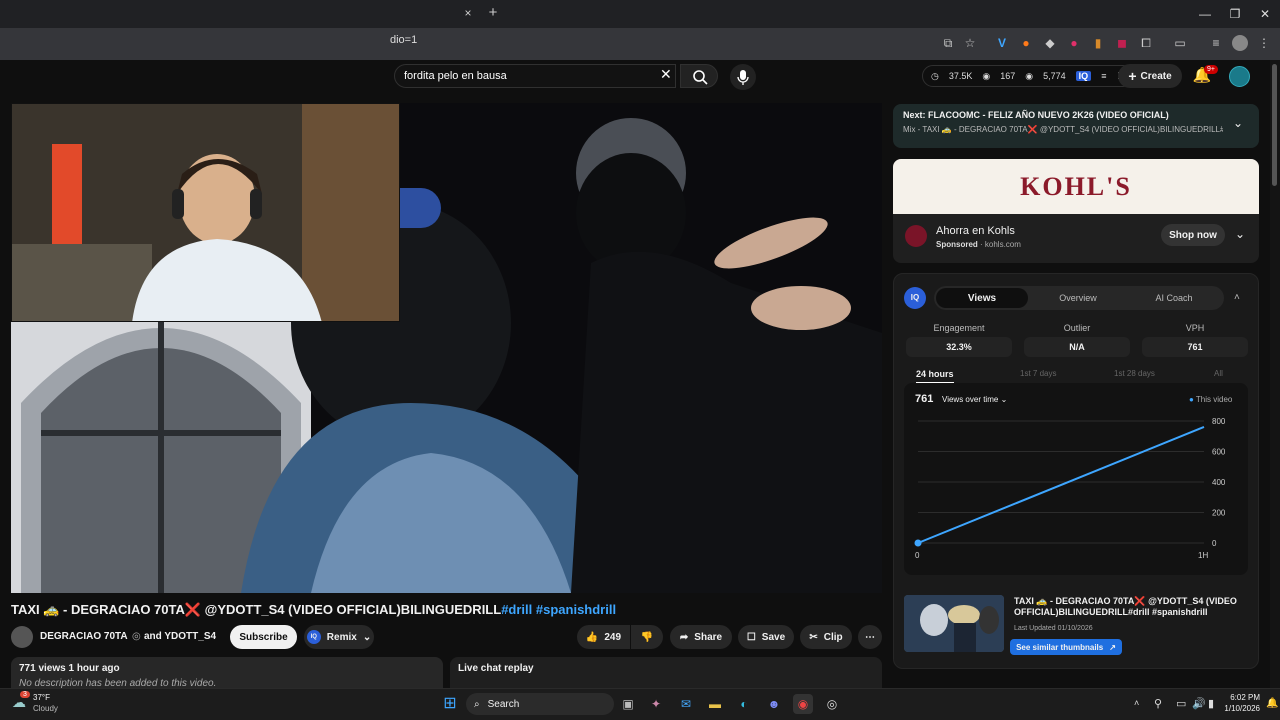  Describe the element at coordinates (1050, 43) in the screenshot. I see `extension-icon: ◆` at that location.